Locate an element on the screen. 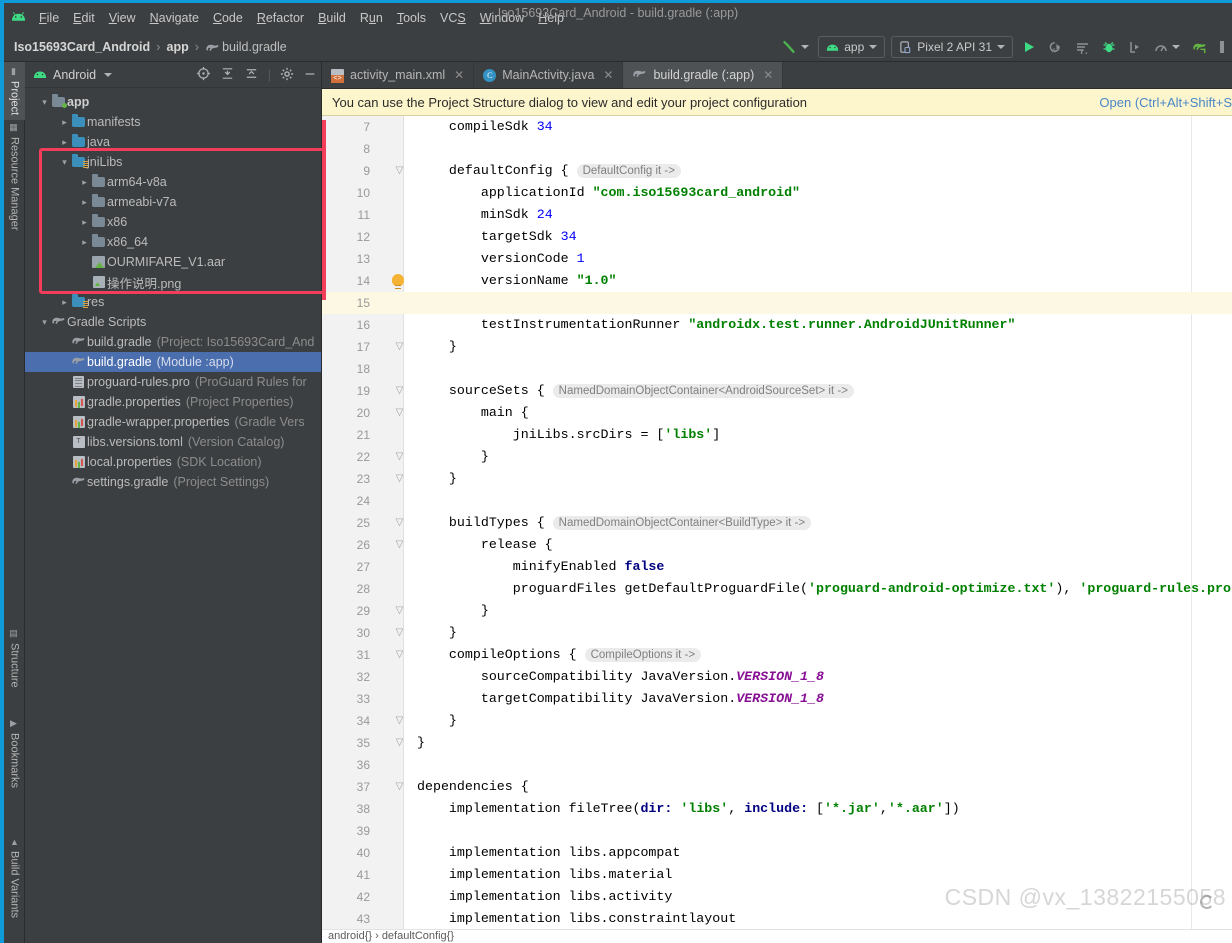 The height and width of the screenshot is (943, 1232). sidebar-item-bookmarks: ▶ Bookmarks is located at coordinates (14, 753).